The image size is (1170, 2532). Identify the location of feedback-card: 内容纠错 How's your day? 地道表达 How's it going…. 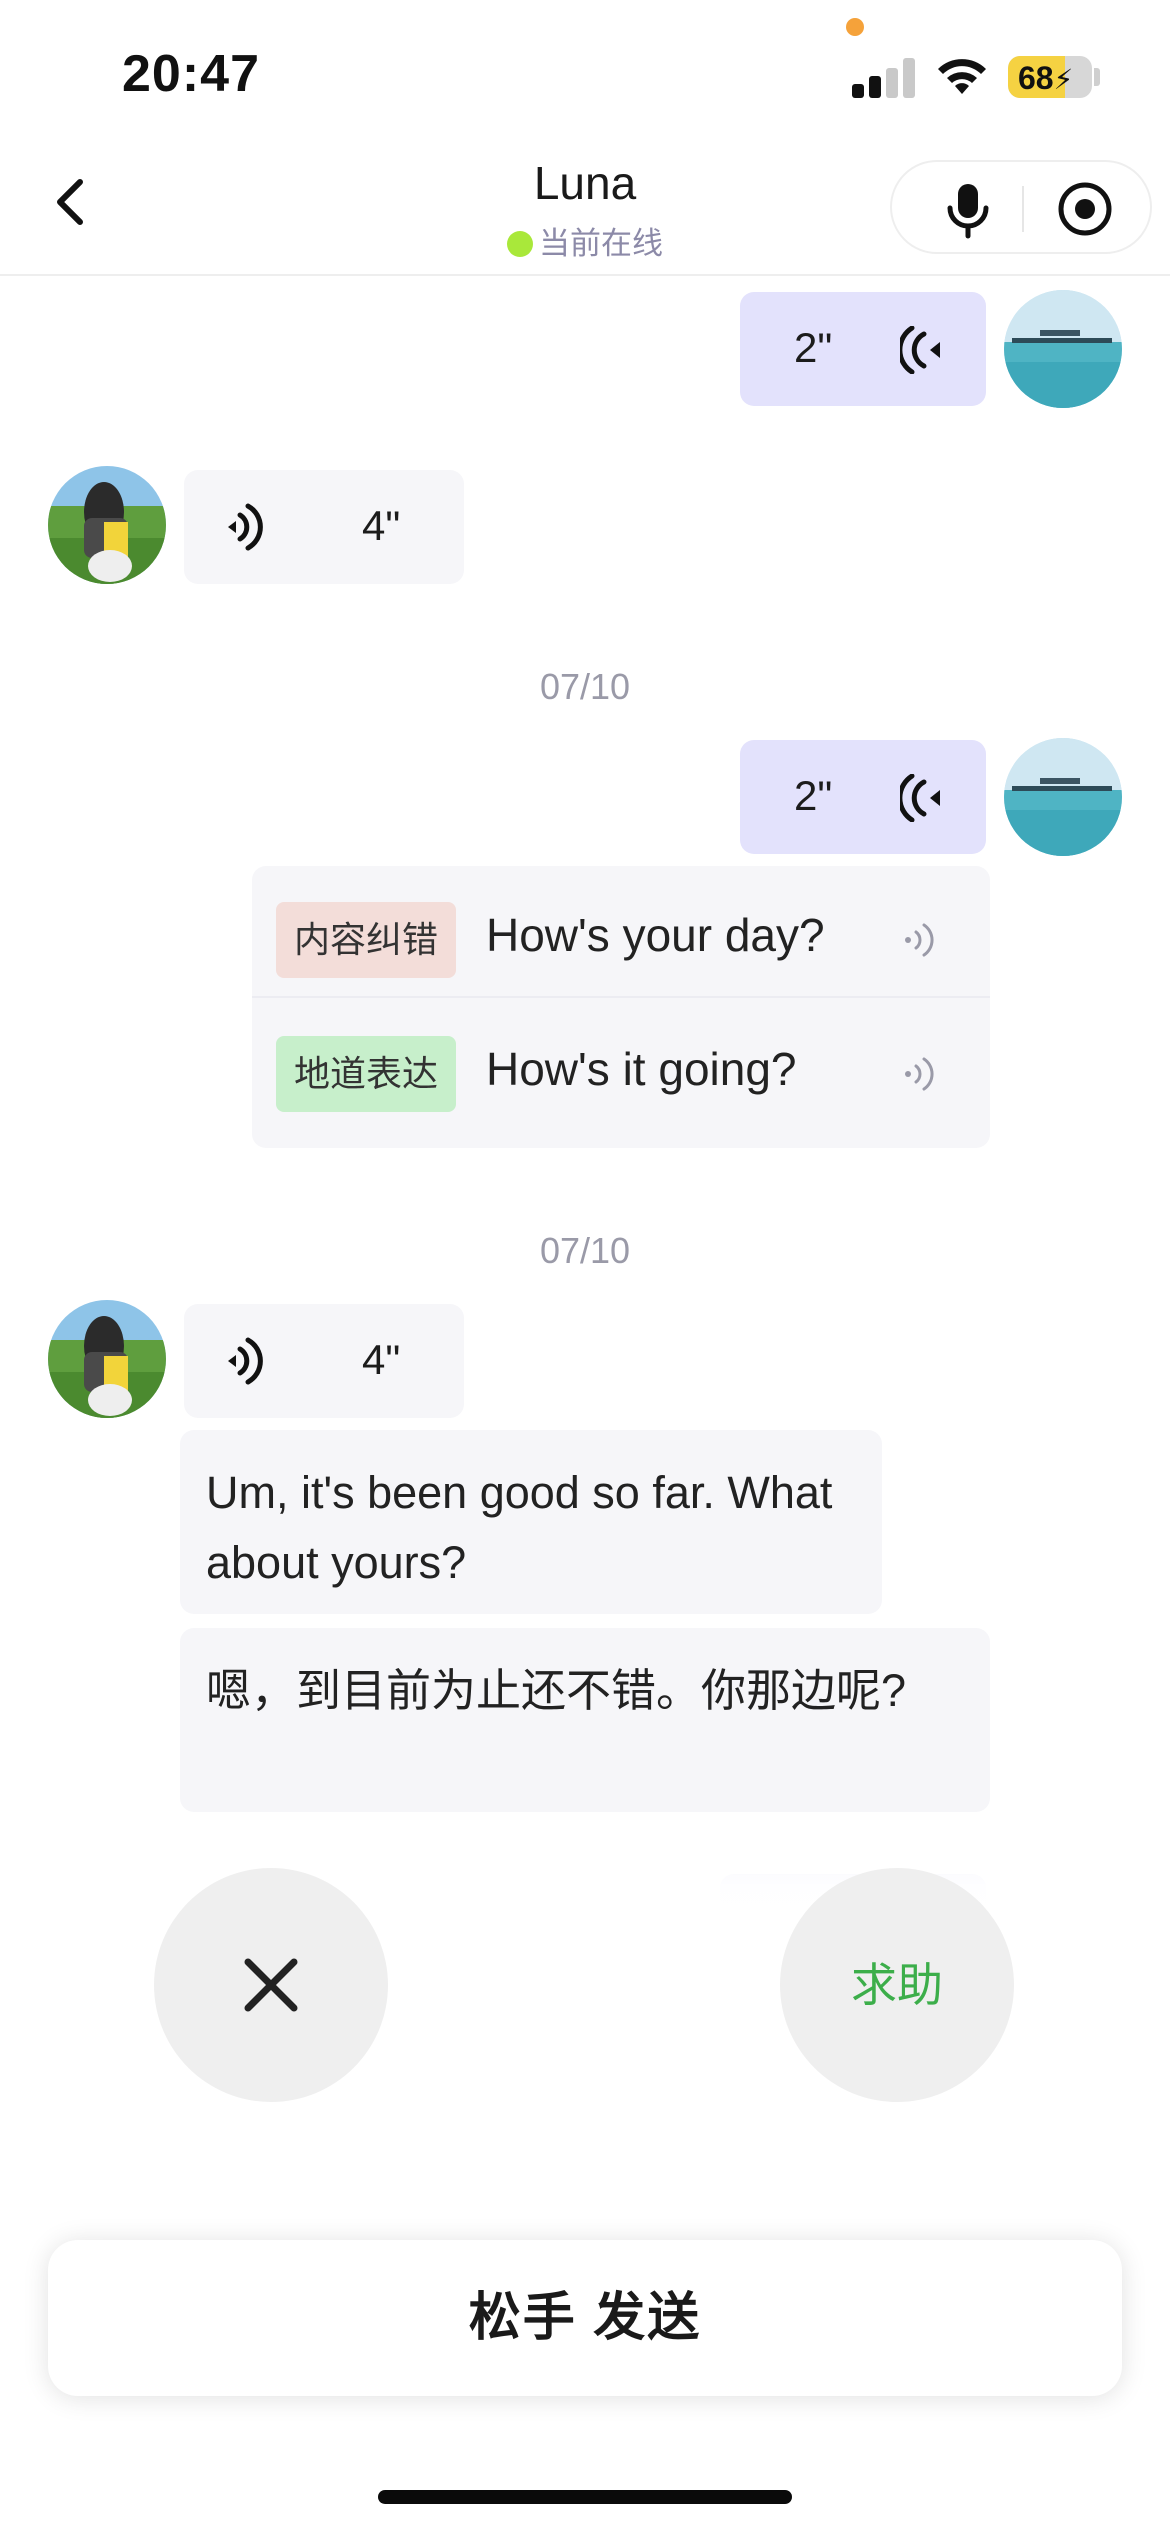
(621, 1007).